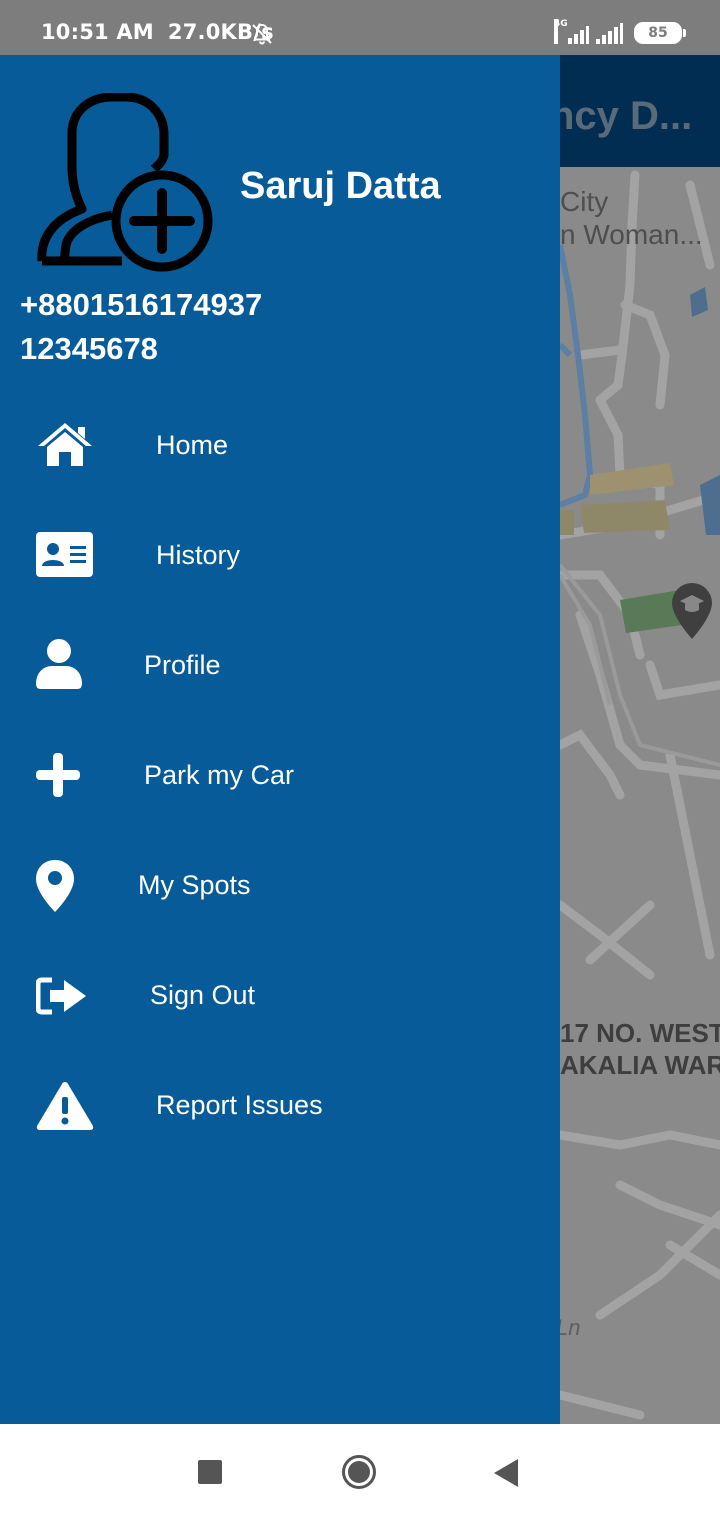  What do you see at coordinates (59, 666) in the screenshot?
I see `user-icon` at bounding box center [59, 666].